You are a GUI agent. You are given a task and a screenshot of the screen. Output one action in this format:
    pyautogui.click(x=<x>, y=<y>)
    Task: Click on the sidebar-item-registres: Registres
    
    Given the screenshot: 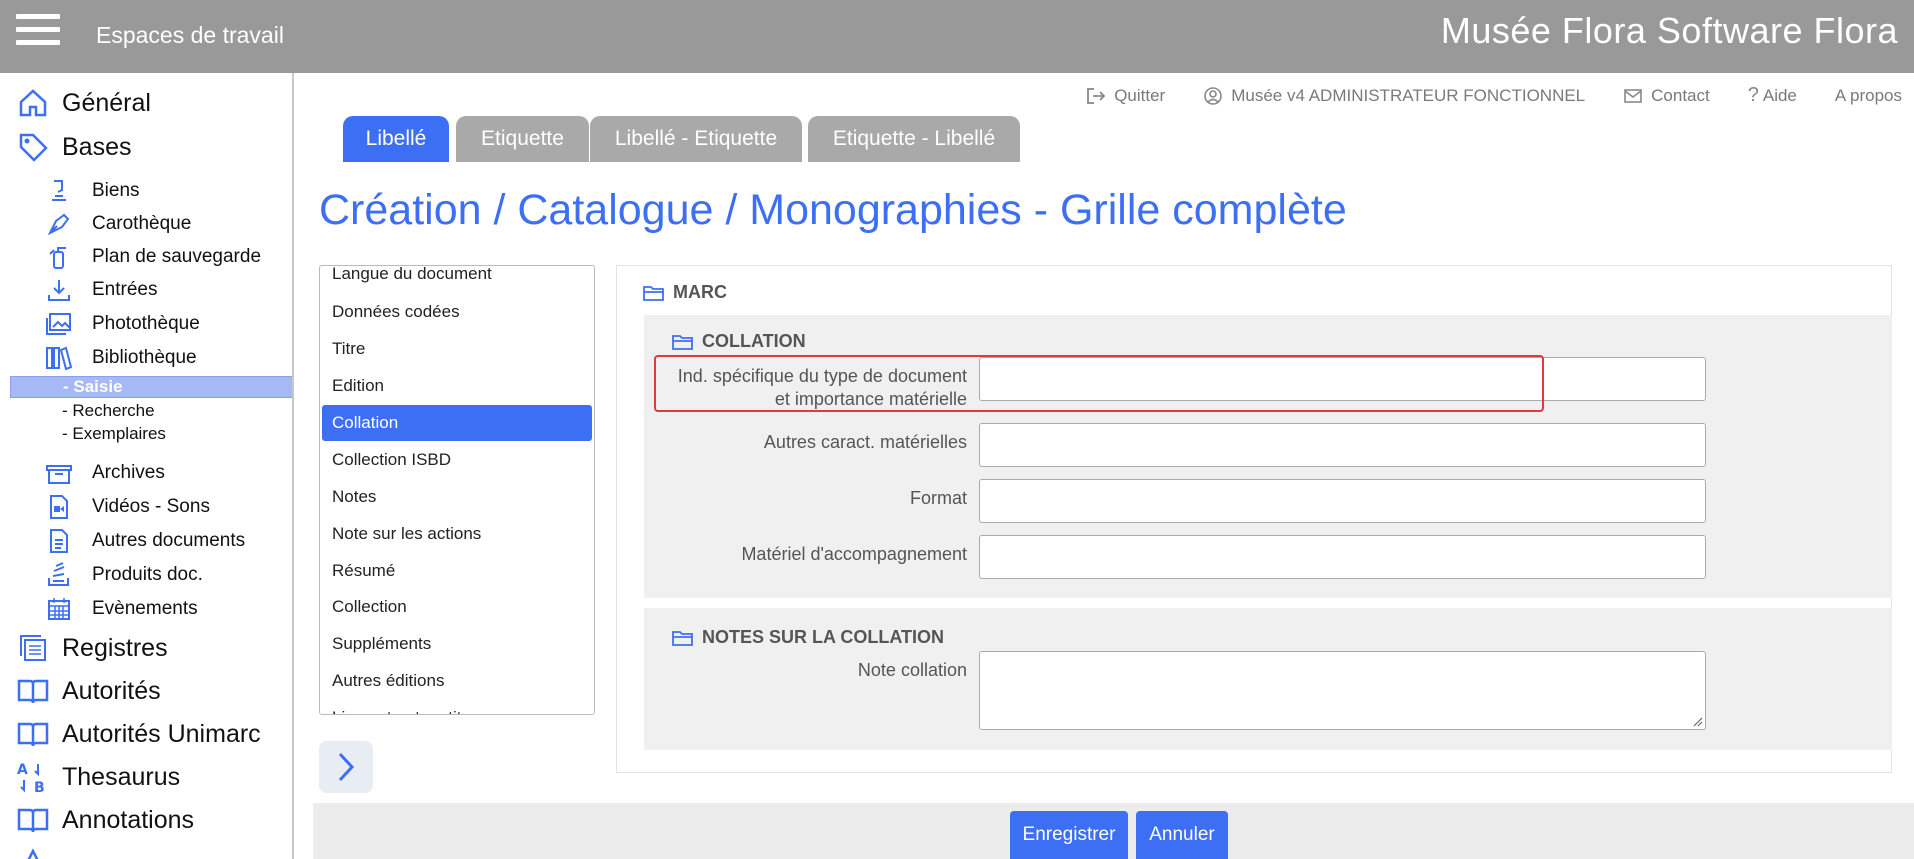 What is the action you would take?
    pyautogui.click(x=92, y=648)
    